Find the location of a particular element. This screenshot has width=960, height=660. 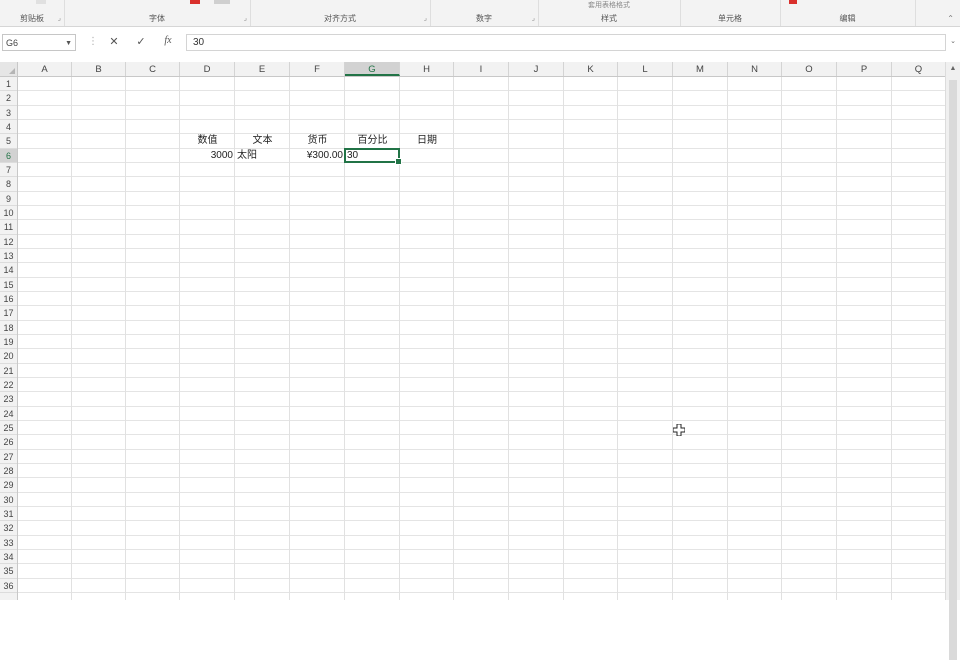

row-header-36: 36 is located at coordinates (8, 586).